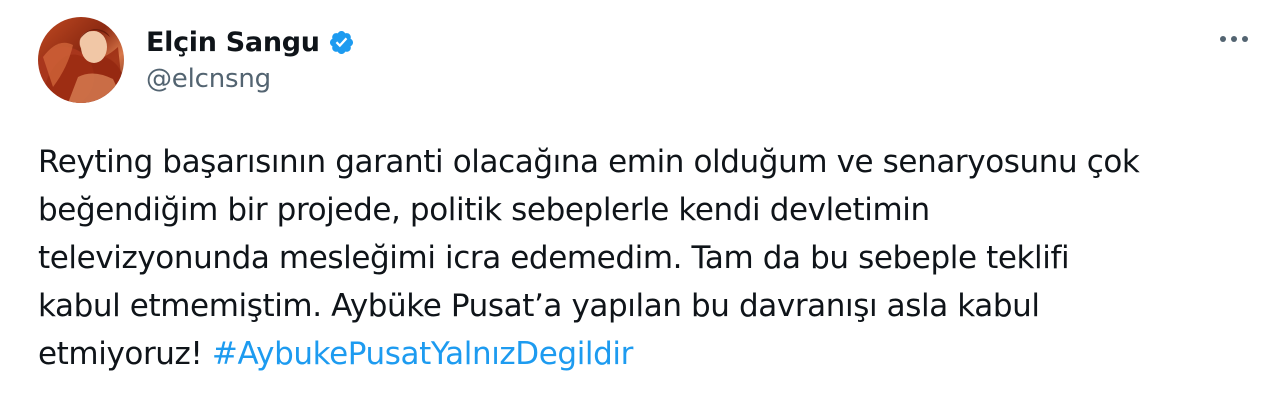 The height and width of the screenshot is (400, 1280). Describe the element at coordinates (125, 354) in the screenshot. I see `tweet-text-line: etmiyoruz!` at that location.